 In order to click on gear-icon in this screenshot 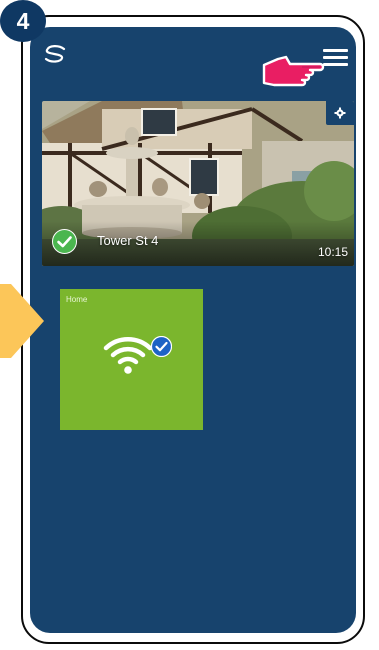, I will do `click(340, 113)`.